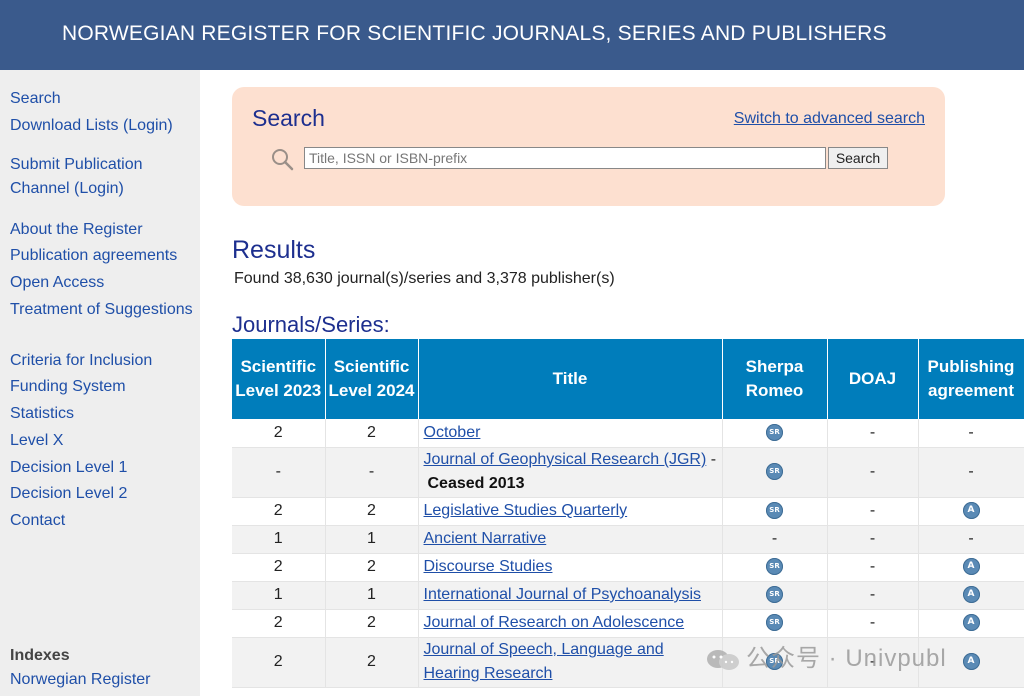  What do you see at coordinates (485, 538) in the screenshot?
I see `journal-title-link: Ancient Narrative` at bounding box center [485, 538].